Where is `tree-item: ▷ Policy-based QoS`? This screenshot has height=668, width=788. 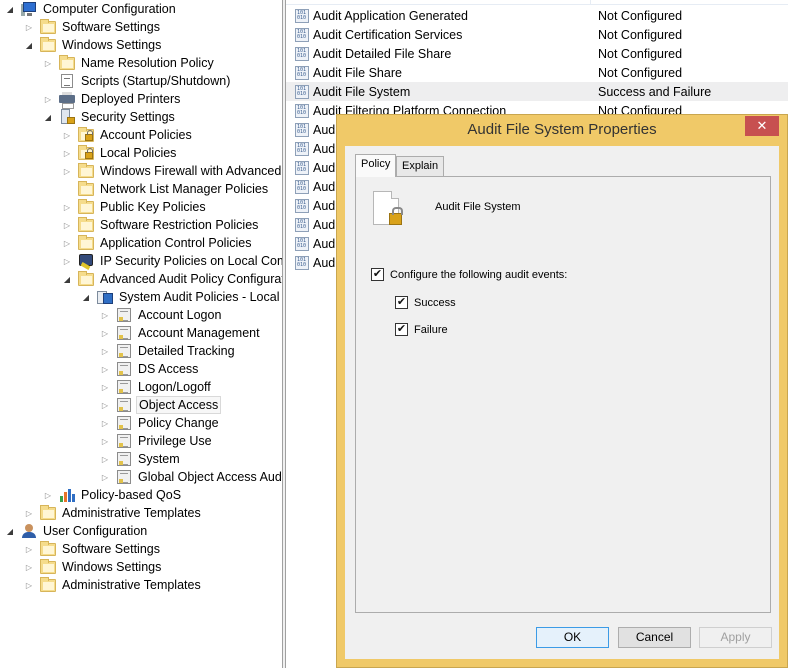
tree-item: ▷ Policy-based QoS is located at coordinates (113, 495).